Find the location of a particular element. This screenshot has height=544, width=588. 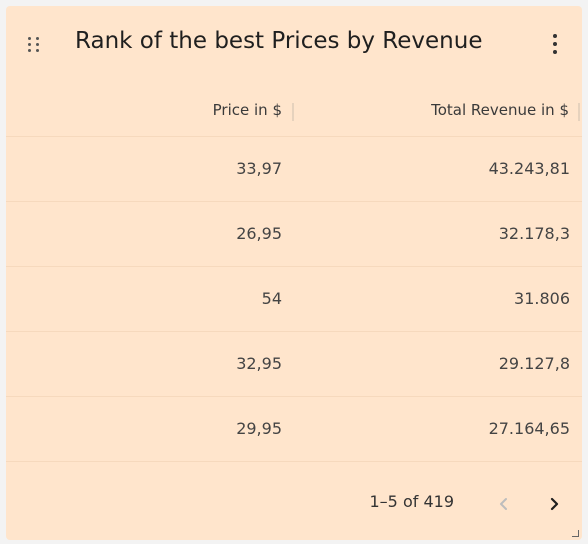

more-vert-icon is located at coordinates (555, 44).